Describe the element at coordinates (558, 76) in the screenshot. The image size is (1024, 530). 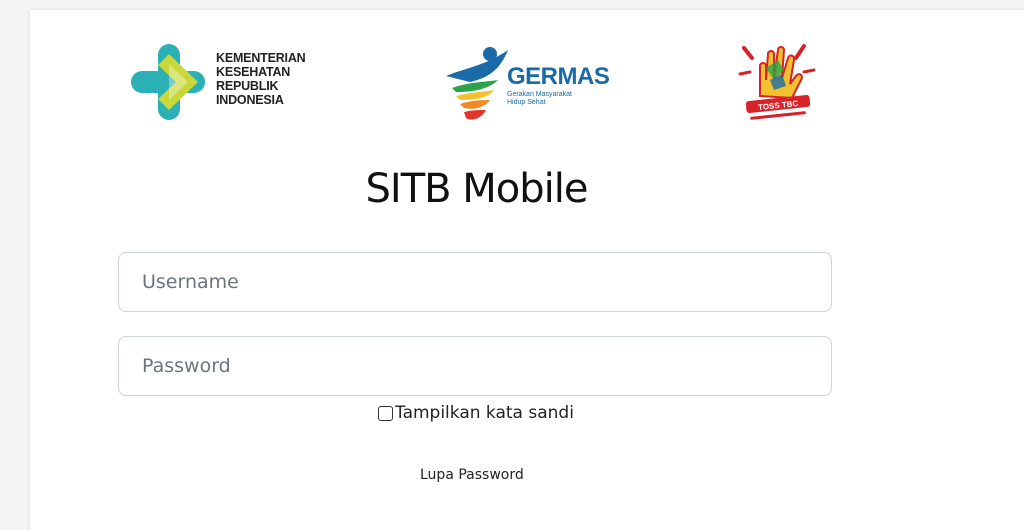
I see `germas-wordmark: GERMAS` at that location.